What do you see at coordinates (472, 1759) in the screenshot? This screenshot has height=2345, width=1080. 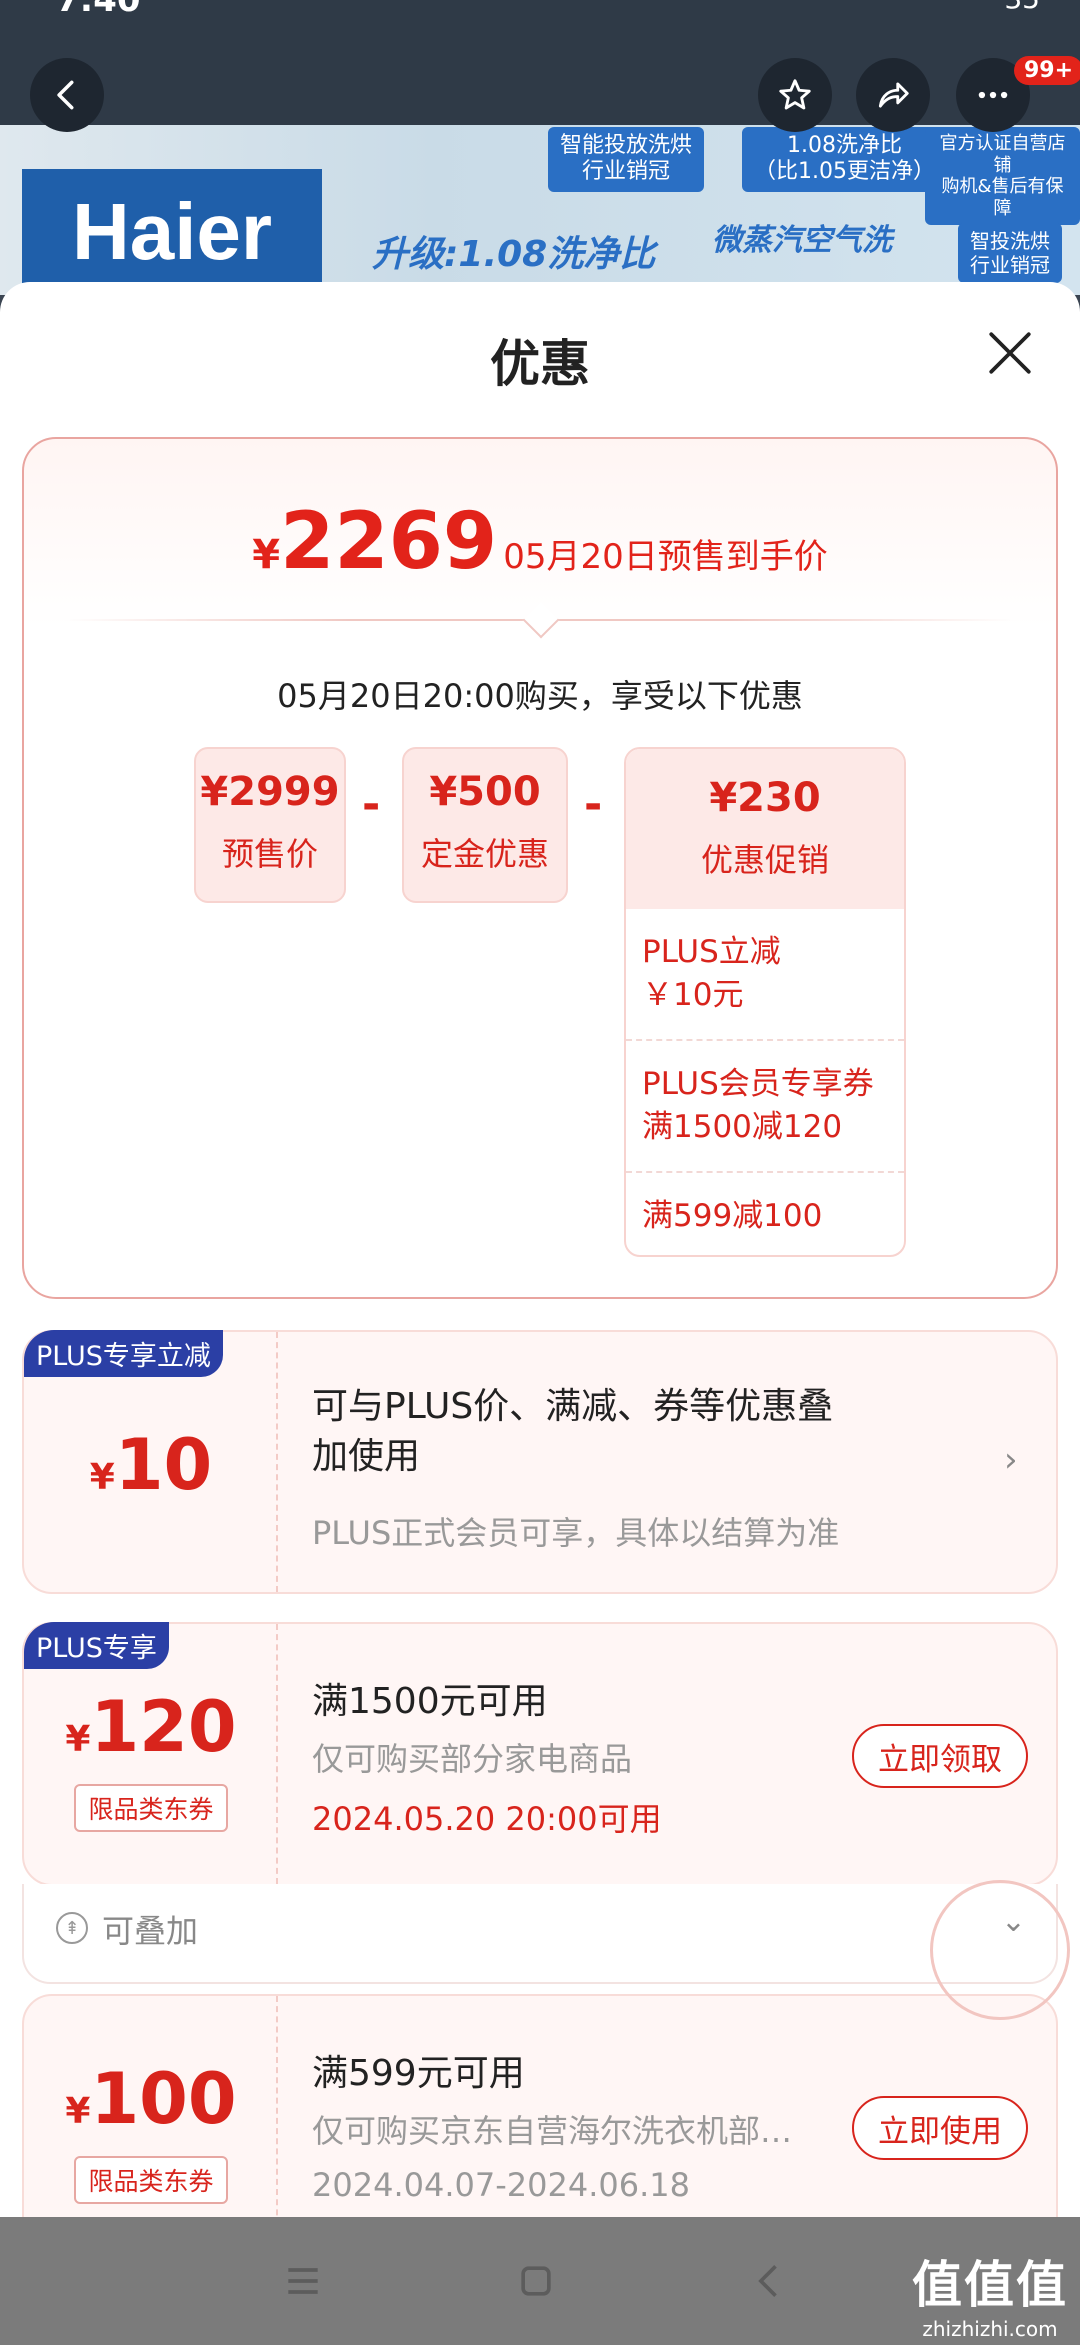 I see `coupon-subtitle: 仅可购买部分家电商品` at bounding box center [472, 1759].